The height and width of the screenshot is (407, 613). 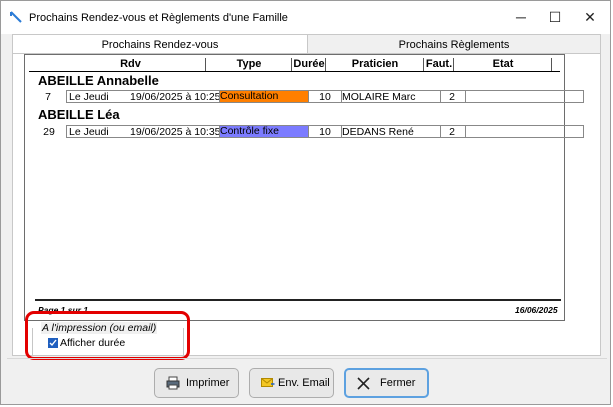 I want to click on column-header-praticien: Praticien, so click(x=374, y=64).